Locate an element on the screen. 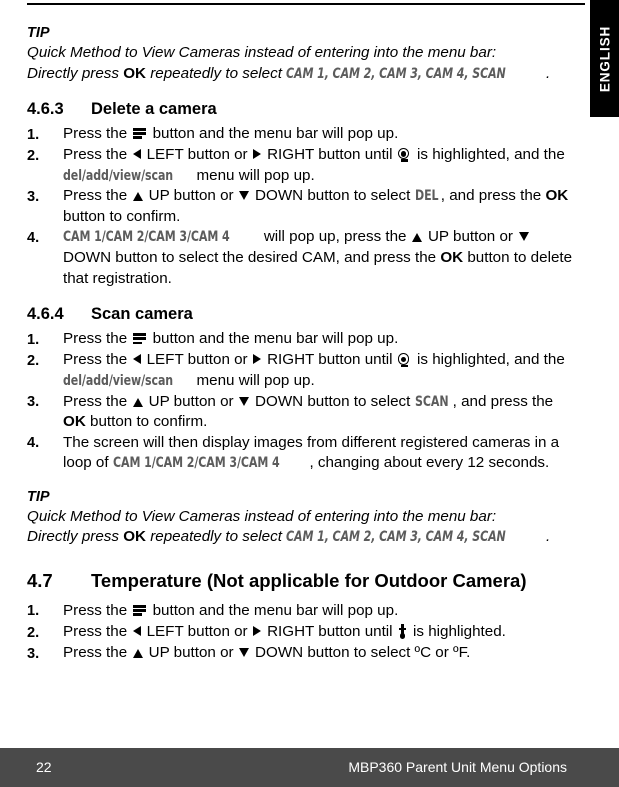 This screenshot has height=787, width=619. device-label: SCAN is located at coordinates (431, 401).